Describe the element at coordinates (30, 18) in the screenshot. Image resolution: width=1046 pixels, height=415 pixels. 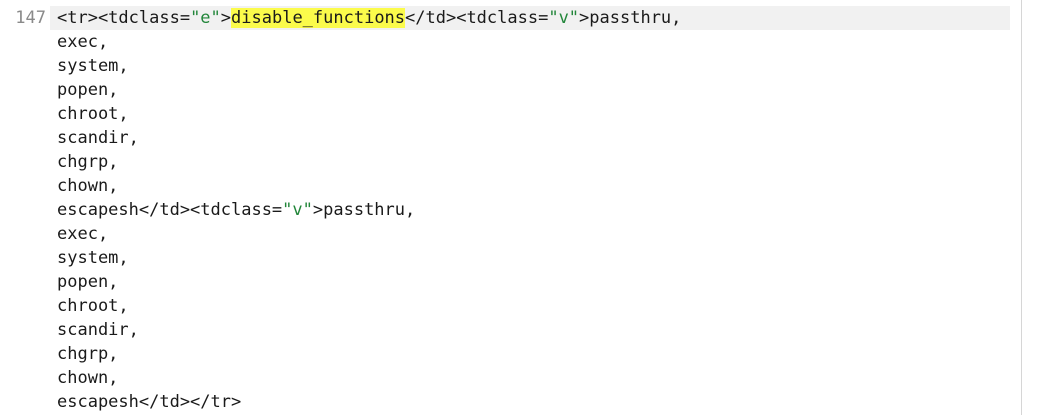
I see `line-number: 147` at that location.